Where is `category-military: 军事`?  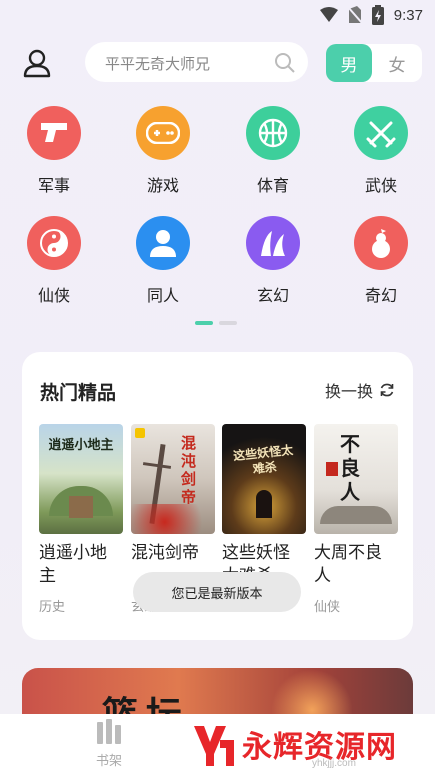 category-military: 军事 is located at coordinates (54, 151).